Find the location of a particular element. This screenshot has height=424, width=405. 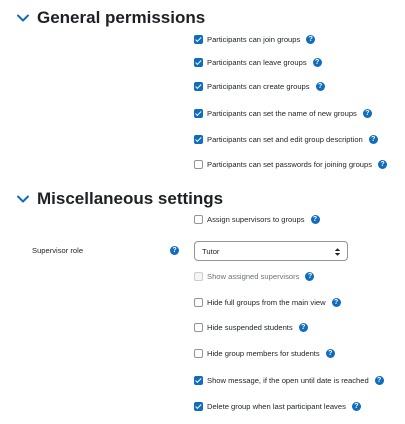

supervisor-role-select: Tutor is located at coordinates (271, 251).